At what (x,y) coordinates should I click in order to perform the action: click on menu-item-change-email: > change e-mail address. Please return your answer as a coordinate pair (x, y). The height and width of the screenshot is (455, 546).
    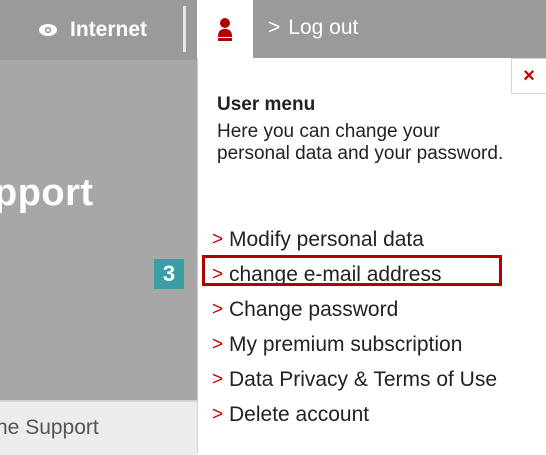
    Looking at the image, I should click on (352, 273).